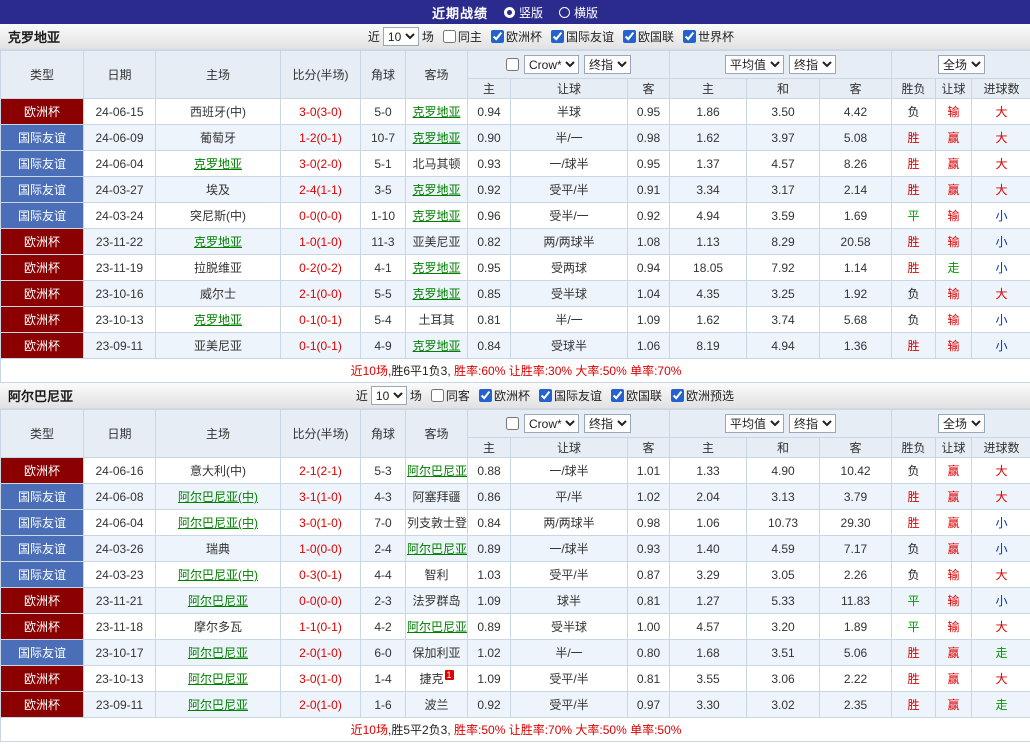 This screenshot has width=1030, height=744. Describe the element at coordinates (708, 293) in the screenshot. I see `avg-home-odds: 4.35` at that location.